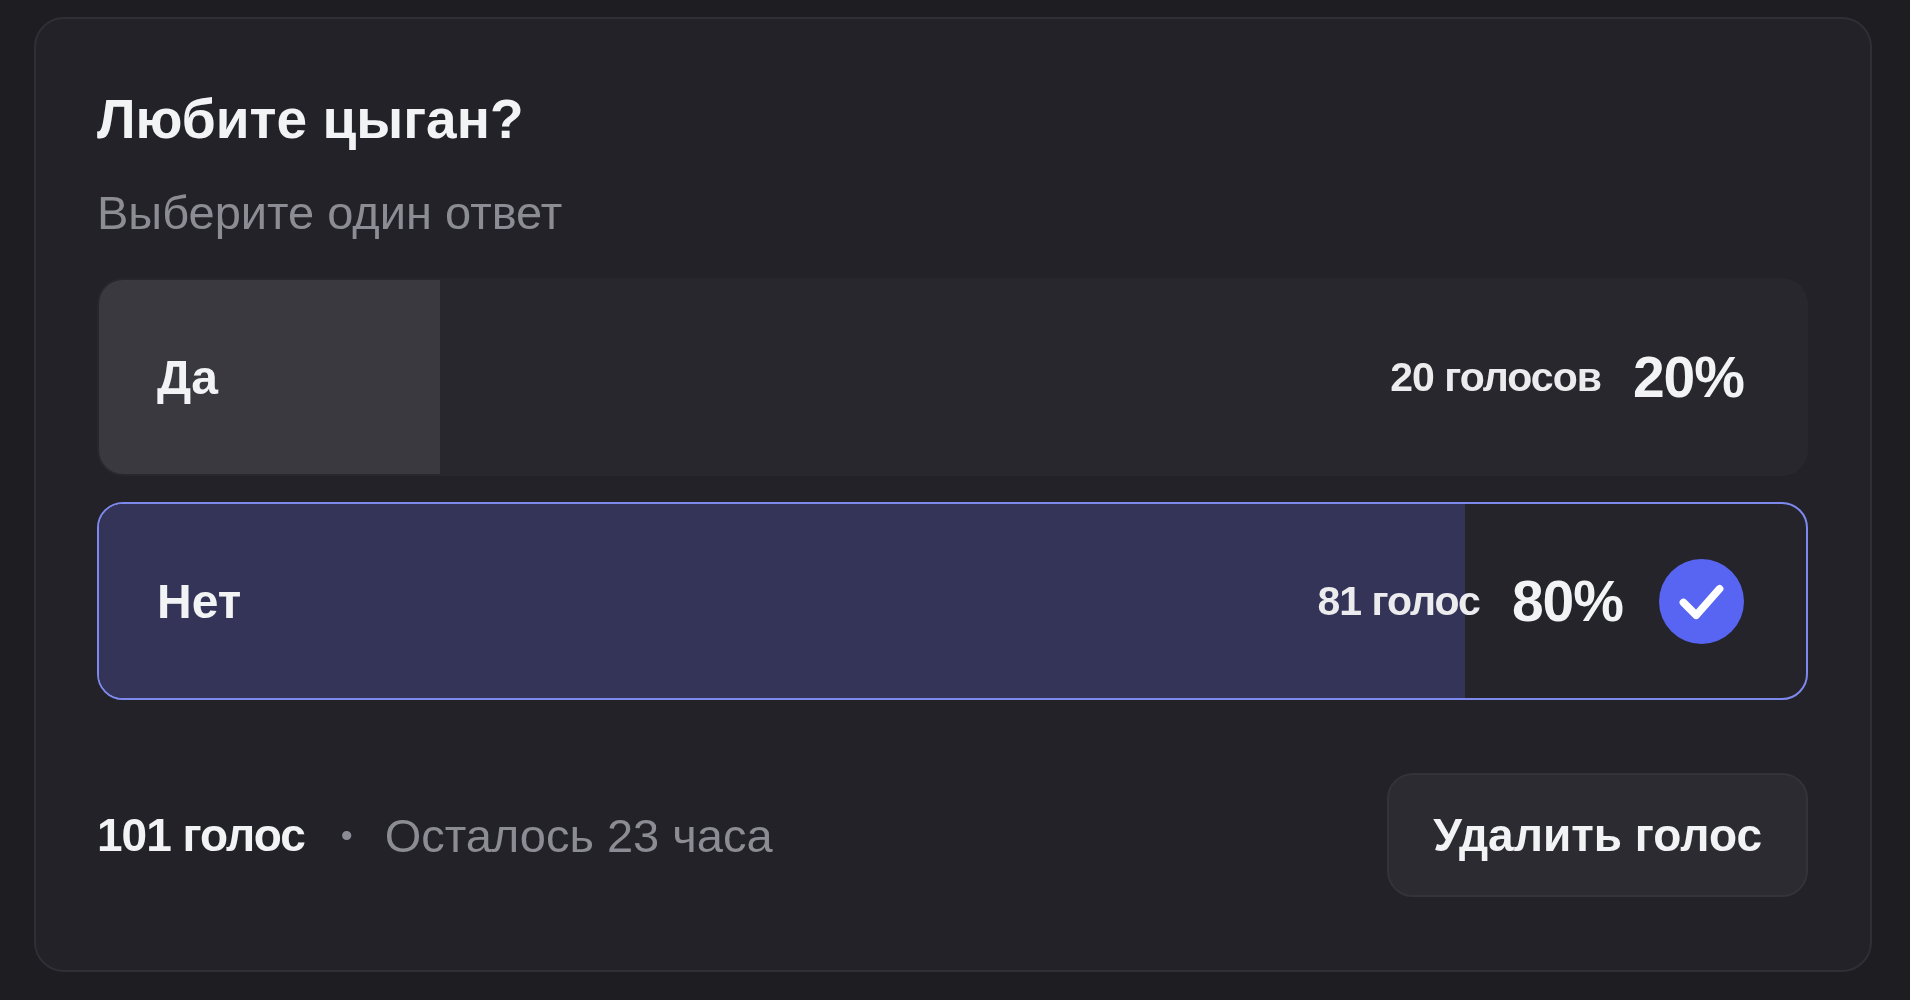  Describe the element at coordinates (1567, 601) in the screenshot. I see `vote-percent: 80%` at that location.